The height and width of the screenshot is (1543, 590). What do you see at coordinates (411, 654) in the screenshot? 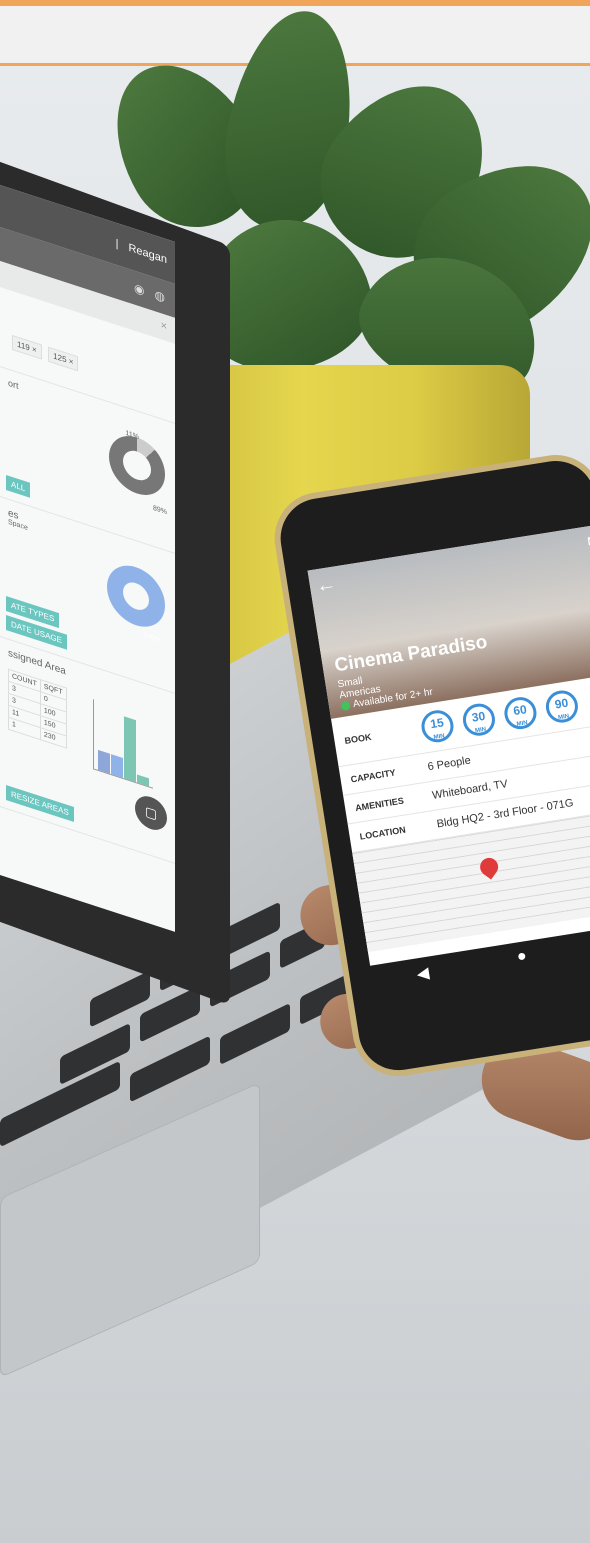
I see `room-title: Cinema Paradiso` at bounding box center [411, 654].